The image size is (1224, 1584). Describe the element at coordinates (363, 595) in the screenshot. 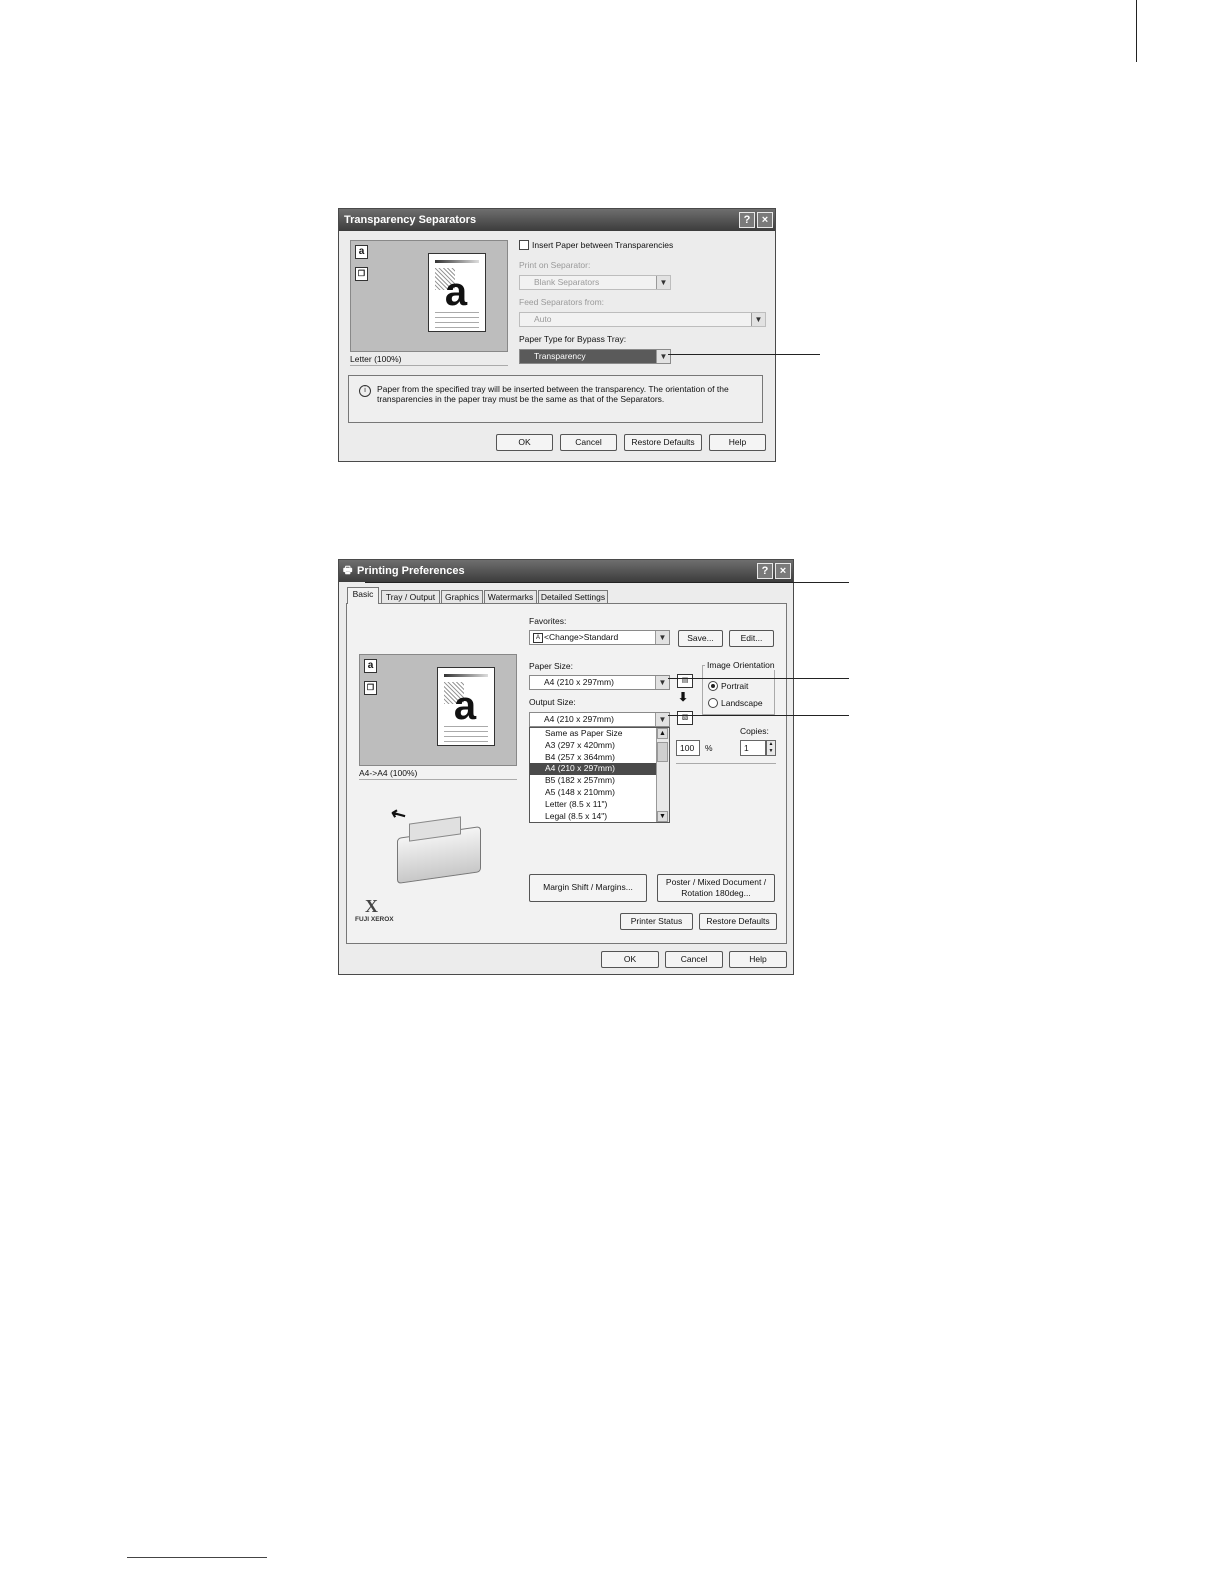

I see `tab-basic: Basic` at that location.